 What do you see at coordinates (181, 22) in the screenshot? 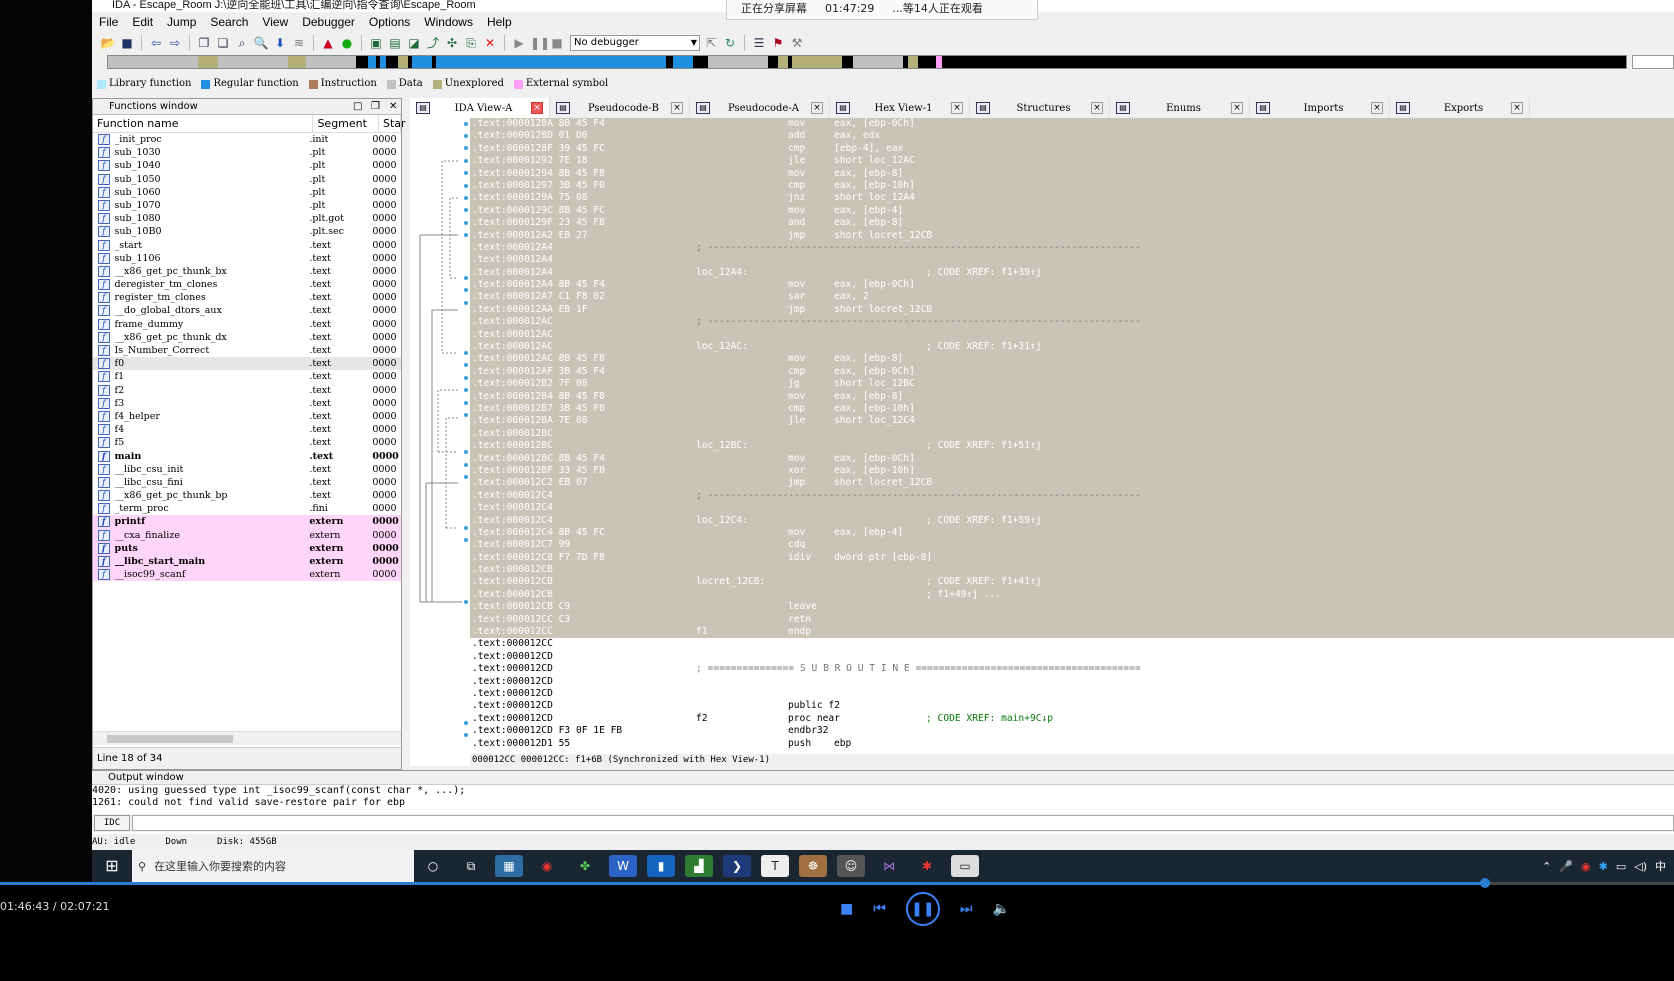
I see `menu-jump: Jump` at bounding box center [181, 22].